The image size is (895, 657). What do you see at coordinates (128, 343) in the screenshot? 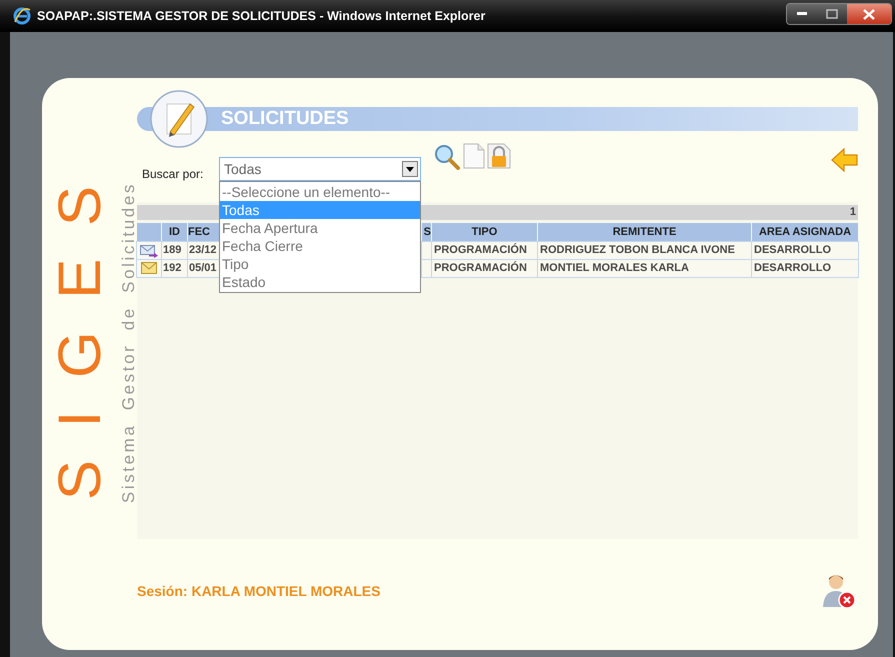
I see `logo-subtitle: Sistema Gestor de Solicitudes` at bounding box center [128, 343].